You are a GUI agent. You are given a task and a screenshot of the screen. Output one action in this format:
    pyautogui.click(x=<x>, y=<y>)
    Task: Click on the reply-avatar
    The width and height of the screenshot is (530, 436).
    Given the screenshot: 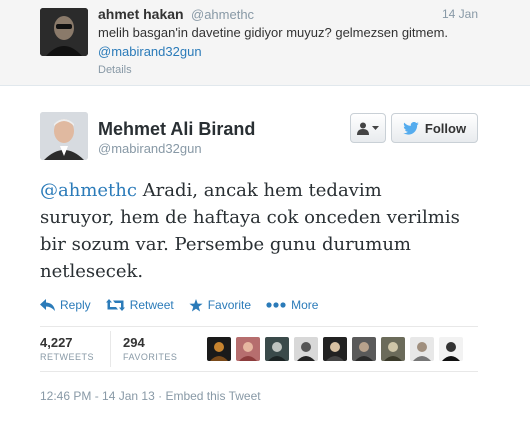 What is the action you would take?
    pyautogui.click(x=64, y=32)
    